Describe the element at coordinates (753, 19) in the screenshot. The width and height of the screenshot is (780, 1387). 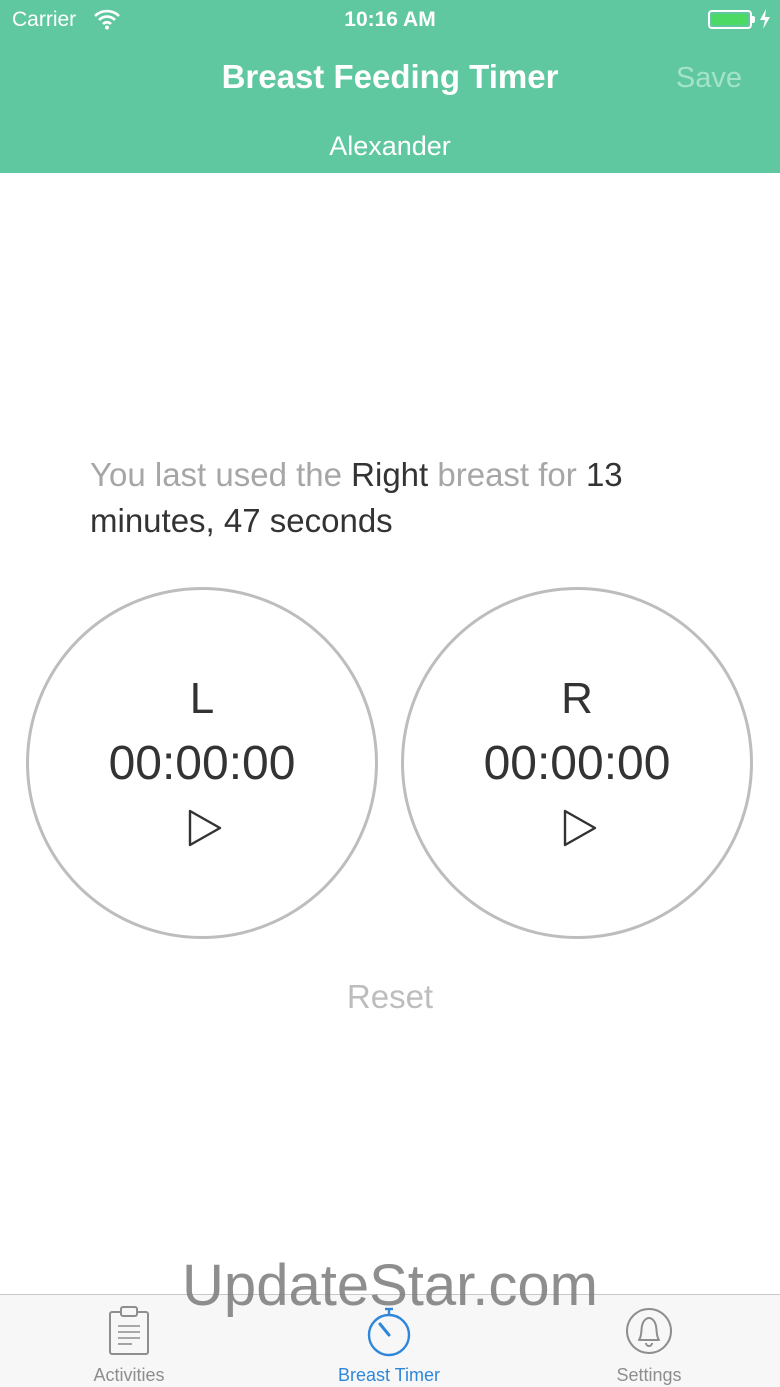
I see `battery-tip` at that location.